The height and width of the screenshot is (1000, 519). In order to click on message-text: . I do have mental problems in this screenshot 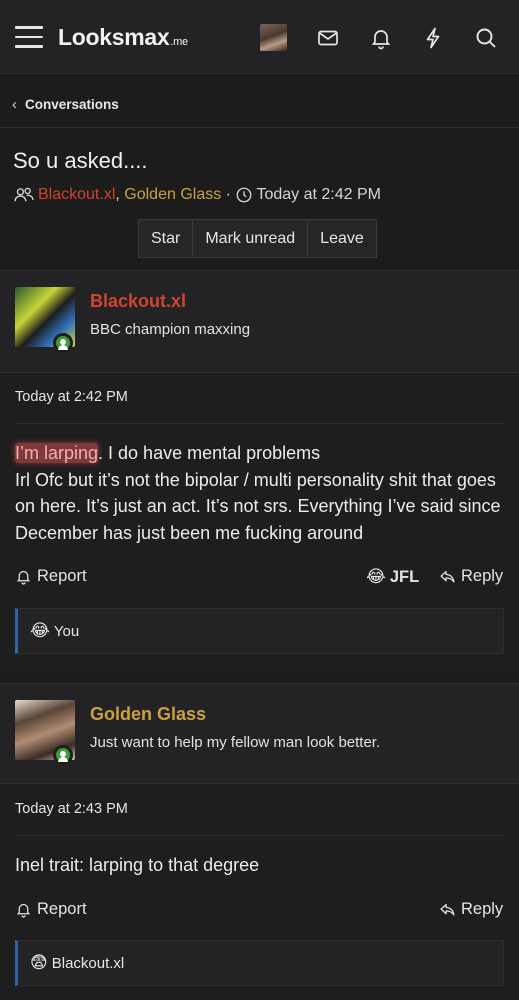, I will do `click(209, 453)`.